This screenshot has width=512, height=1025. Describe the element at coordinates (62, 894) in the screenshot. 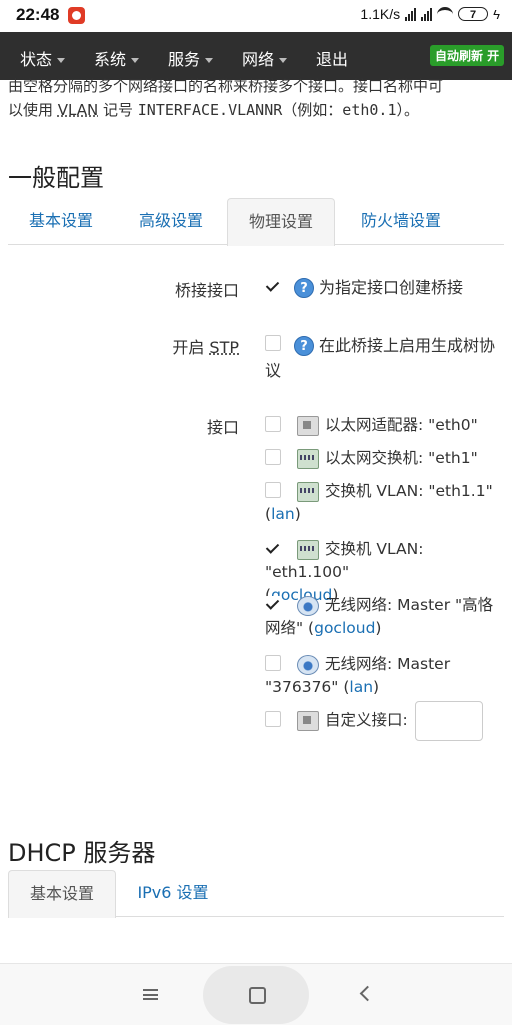

I see `tab-dhcp-basic: 基本设置` at that location.